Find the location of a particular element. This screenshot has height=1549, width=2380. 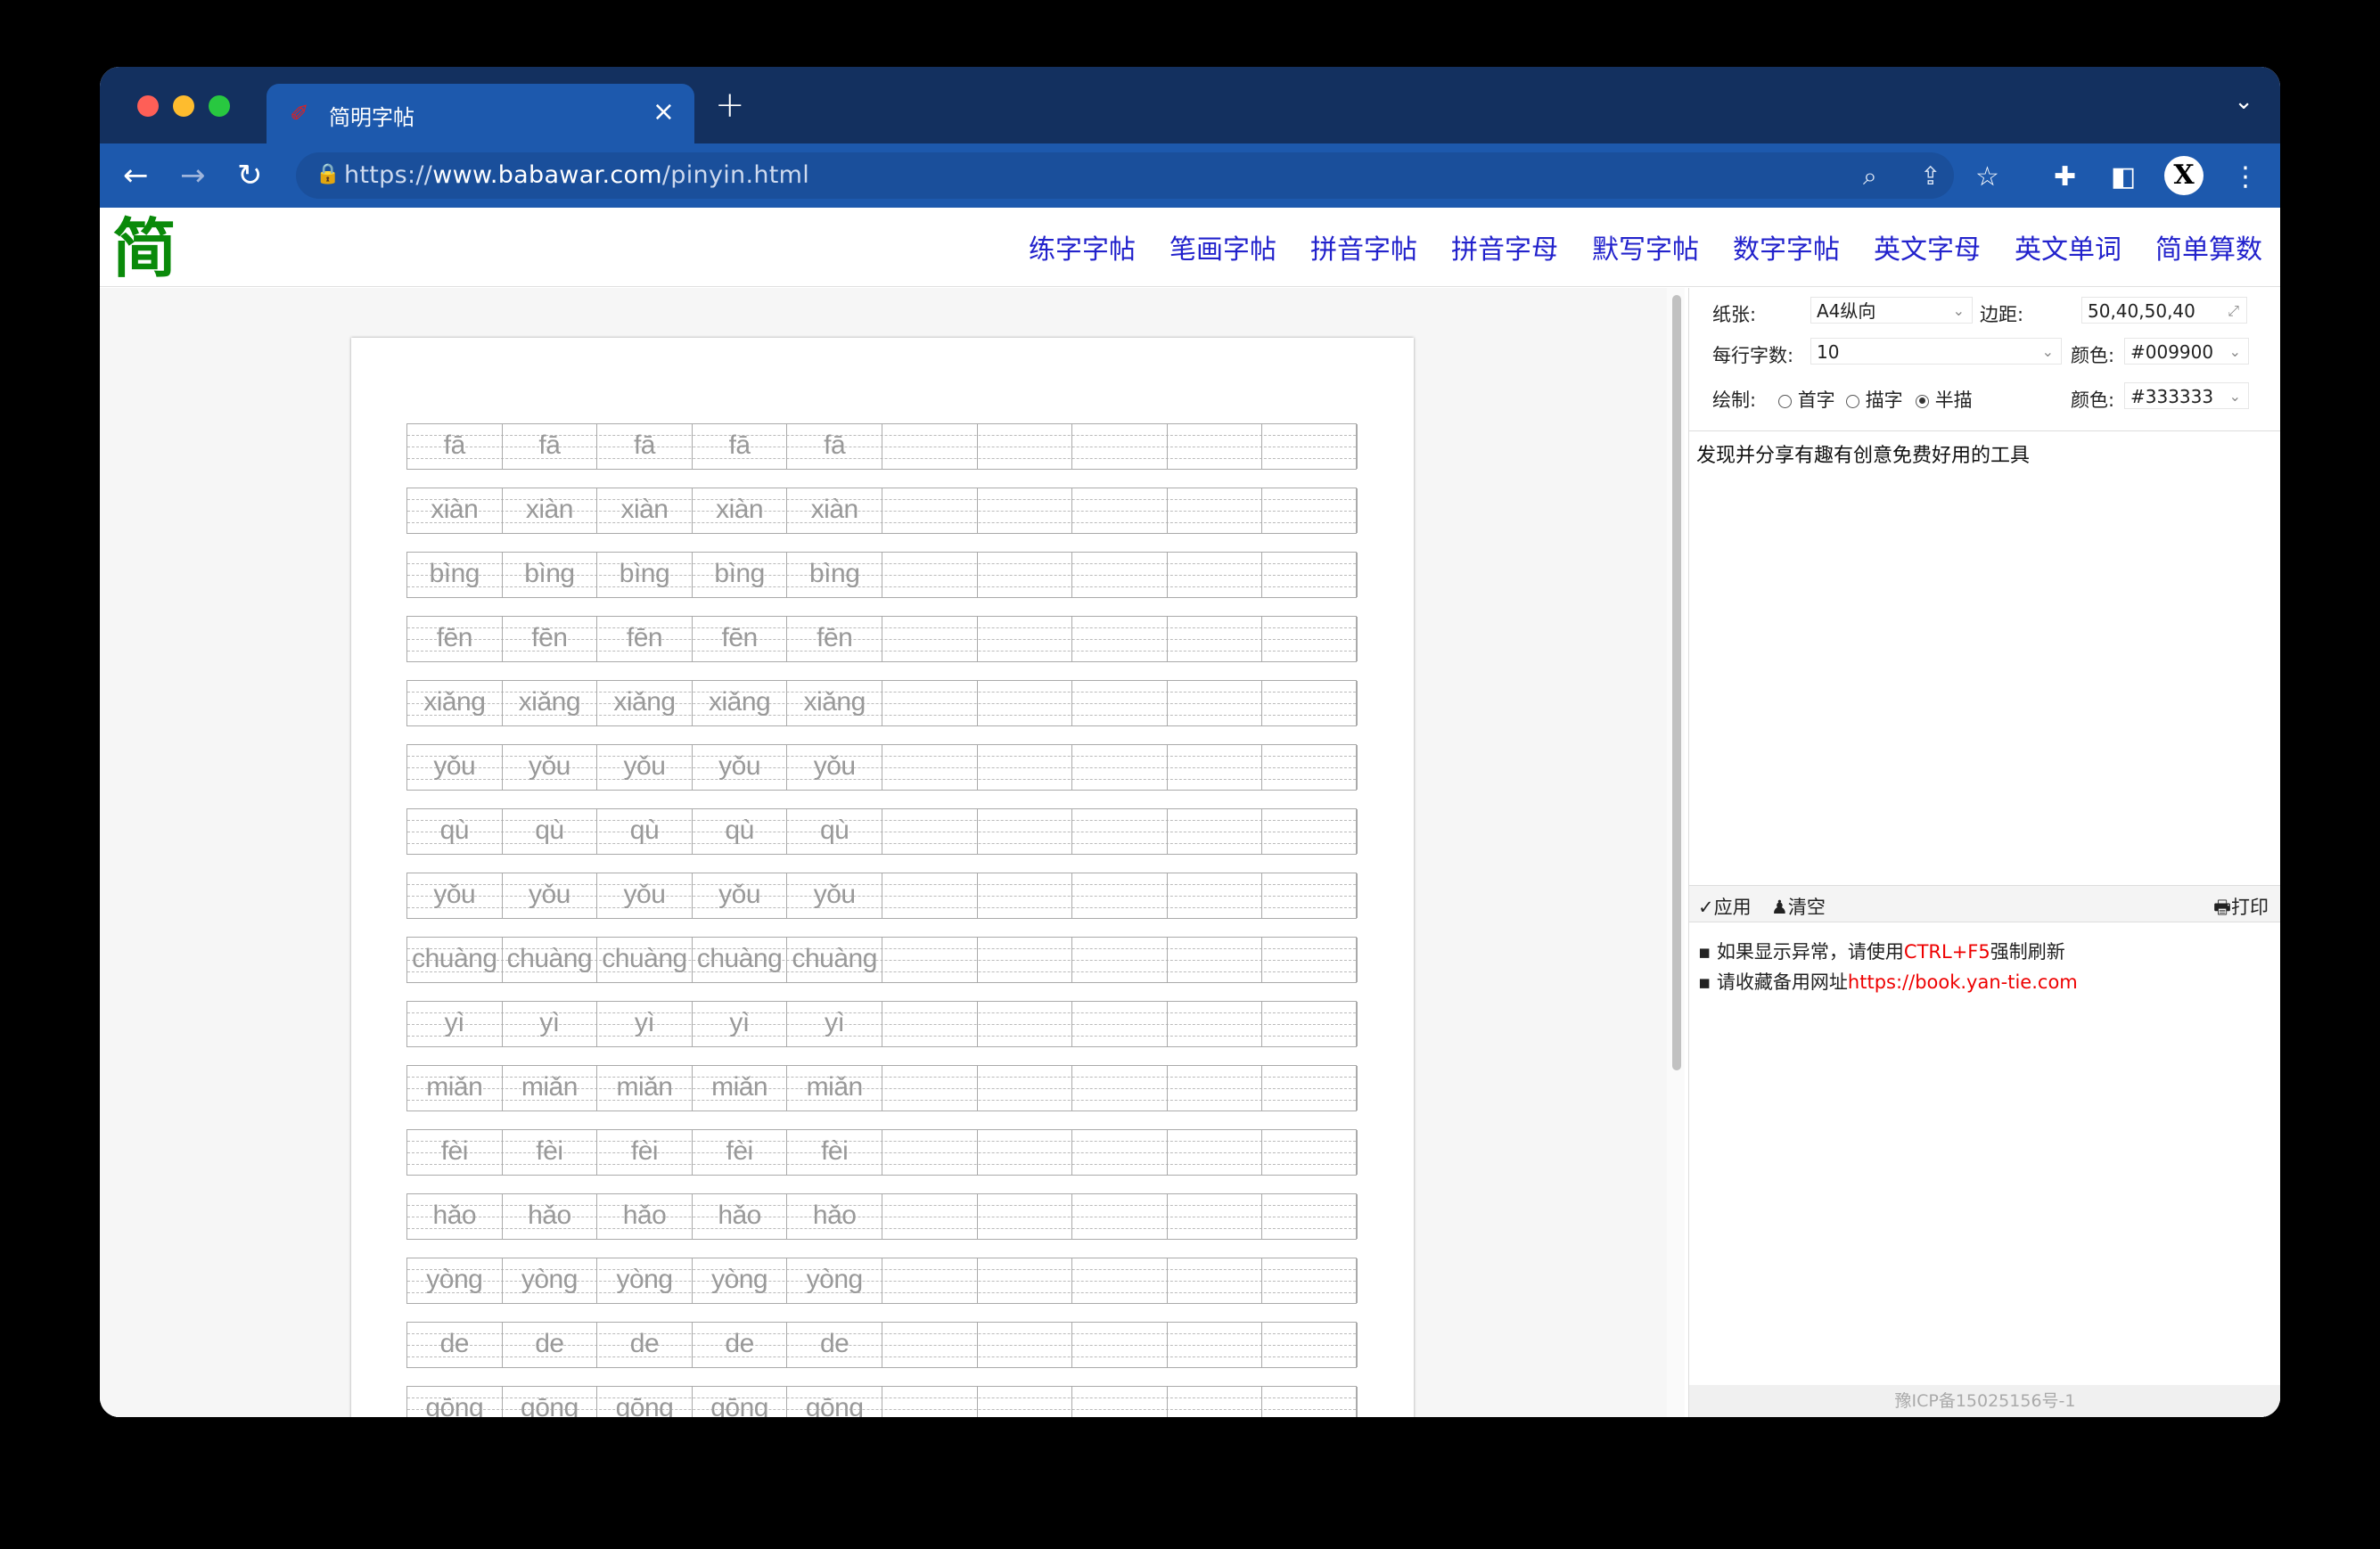

more-menu-icon: ⋮ is located at coordinates (2245, 177).